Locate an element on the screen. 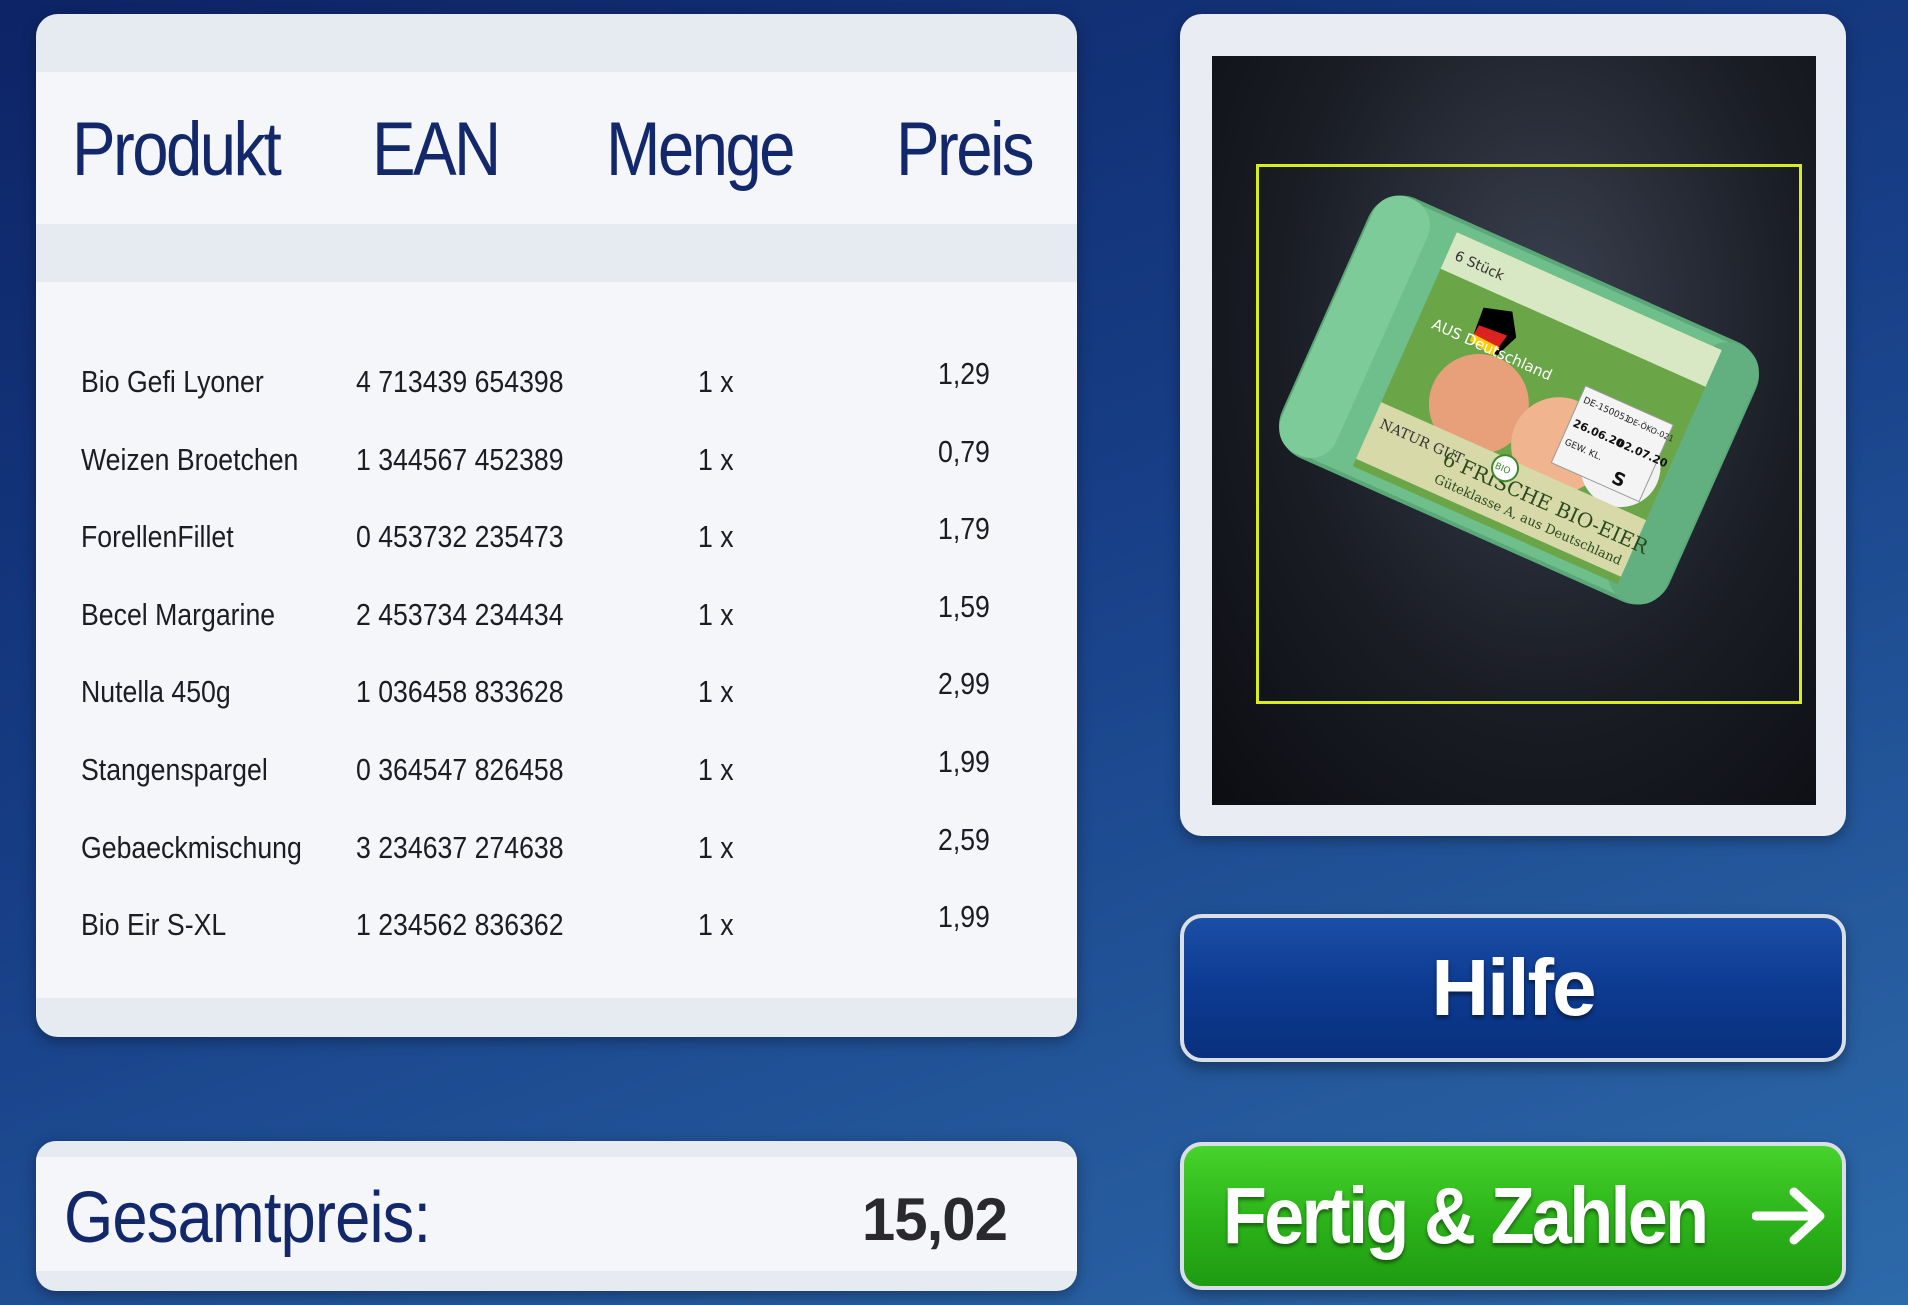 The height and width of the screenshot is (1305, 1908). product-name: Nutella 450g is located at coordinates (156, 691).